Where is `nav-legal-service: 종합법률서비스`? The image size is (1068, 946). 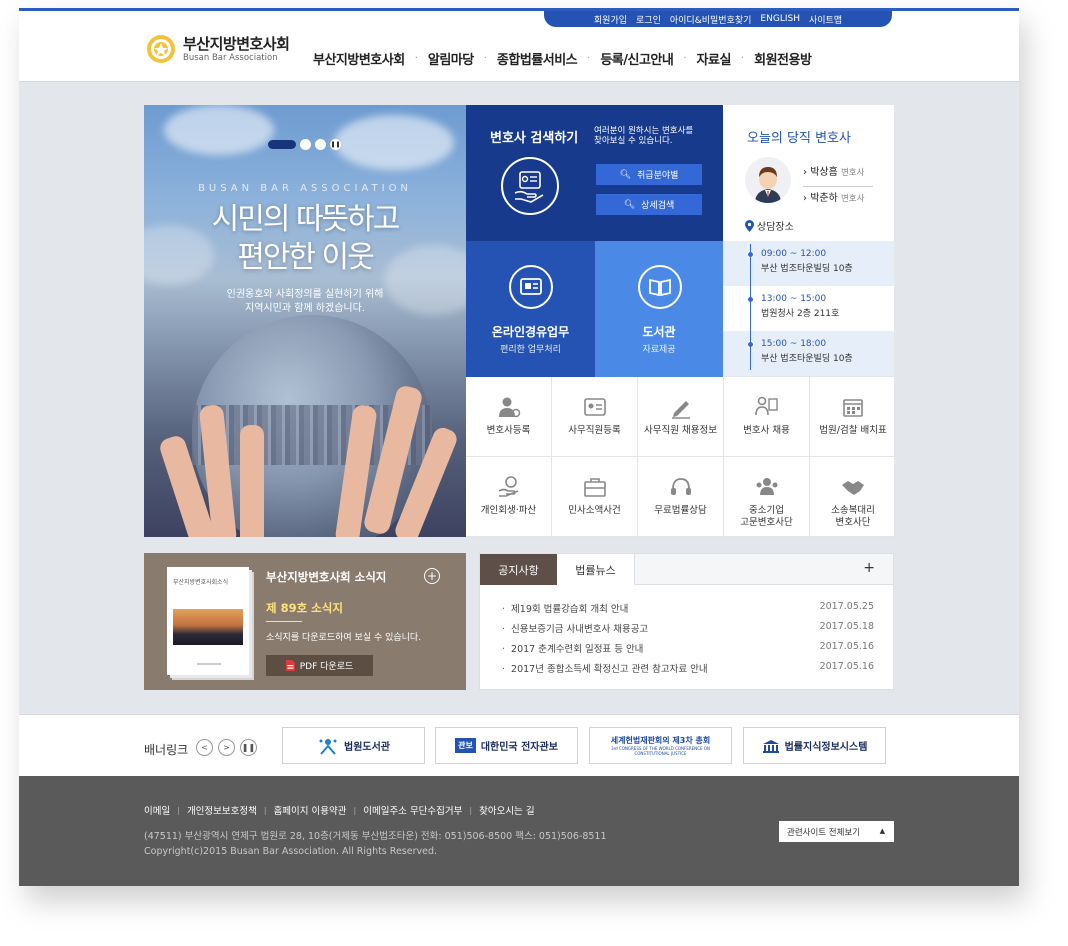
nav-legal-service: 종합법률서비스 is located at coordinates (537, 58).